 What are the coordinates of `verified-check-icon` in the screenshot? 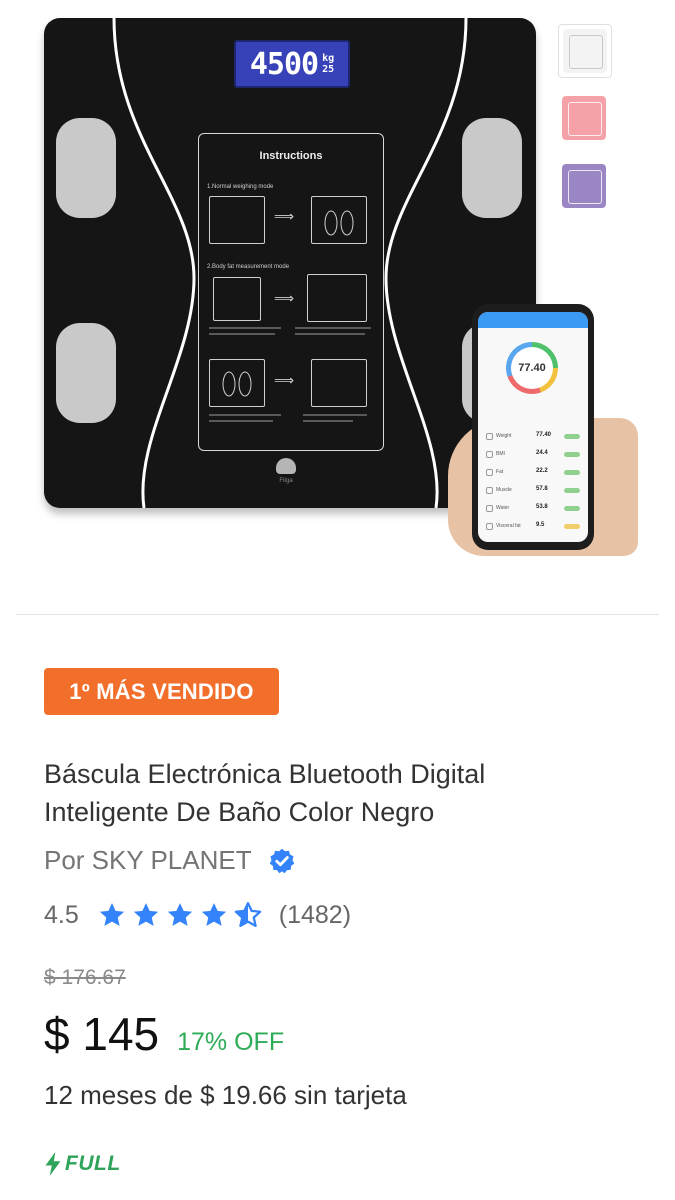 It's located at (281, 860).